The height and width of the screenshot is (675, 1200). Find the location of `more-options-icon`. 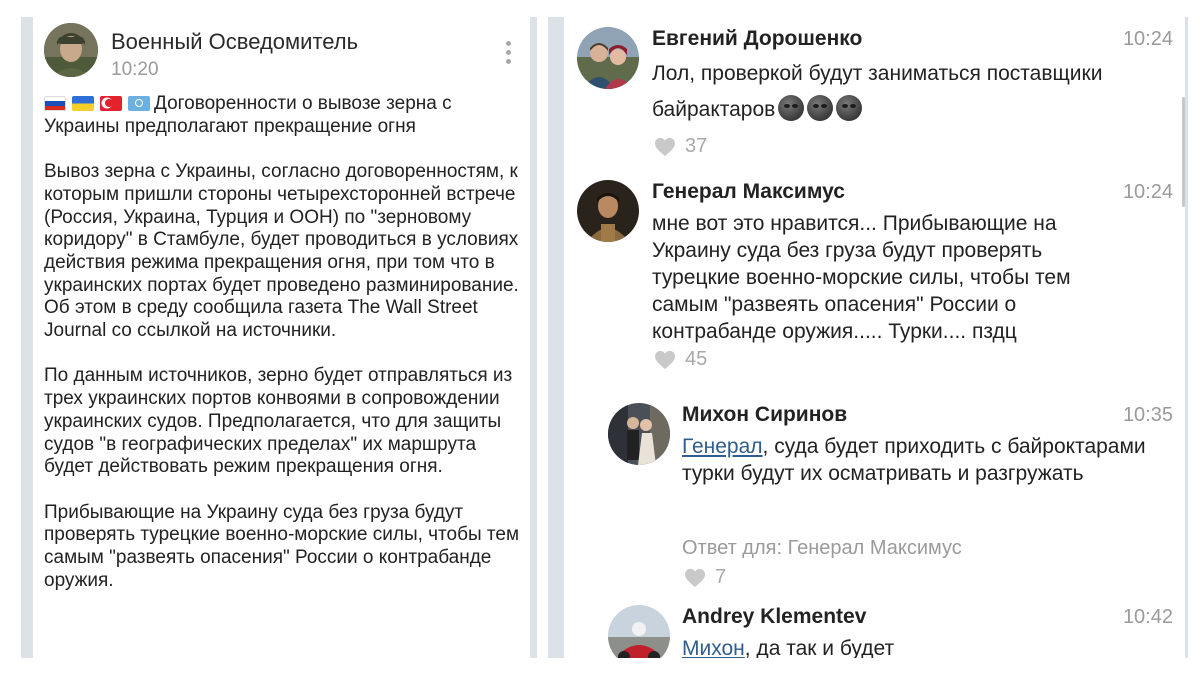

more-options-icon is located at coordinates (508, 56).